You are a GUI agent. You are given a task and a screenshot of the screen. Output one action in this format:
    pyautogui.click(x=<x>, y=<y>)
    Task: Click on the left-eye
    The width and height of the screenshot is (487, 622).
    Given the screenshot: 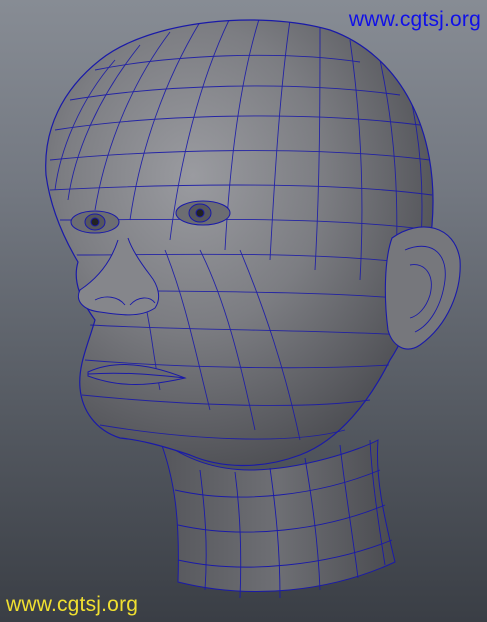 What is the action you would take?
    pyautogui.click(x=95, y=222)
    